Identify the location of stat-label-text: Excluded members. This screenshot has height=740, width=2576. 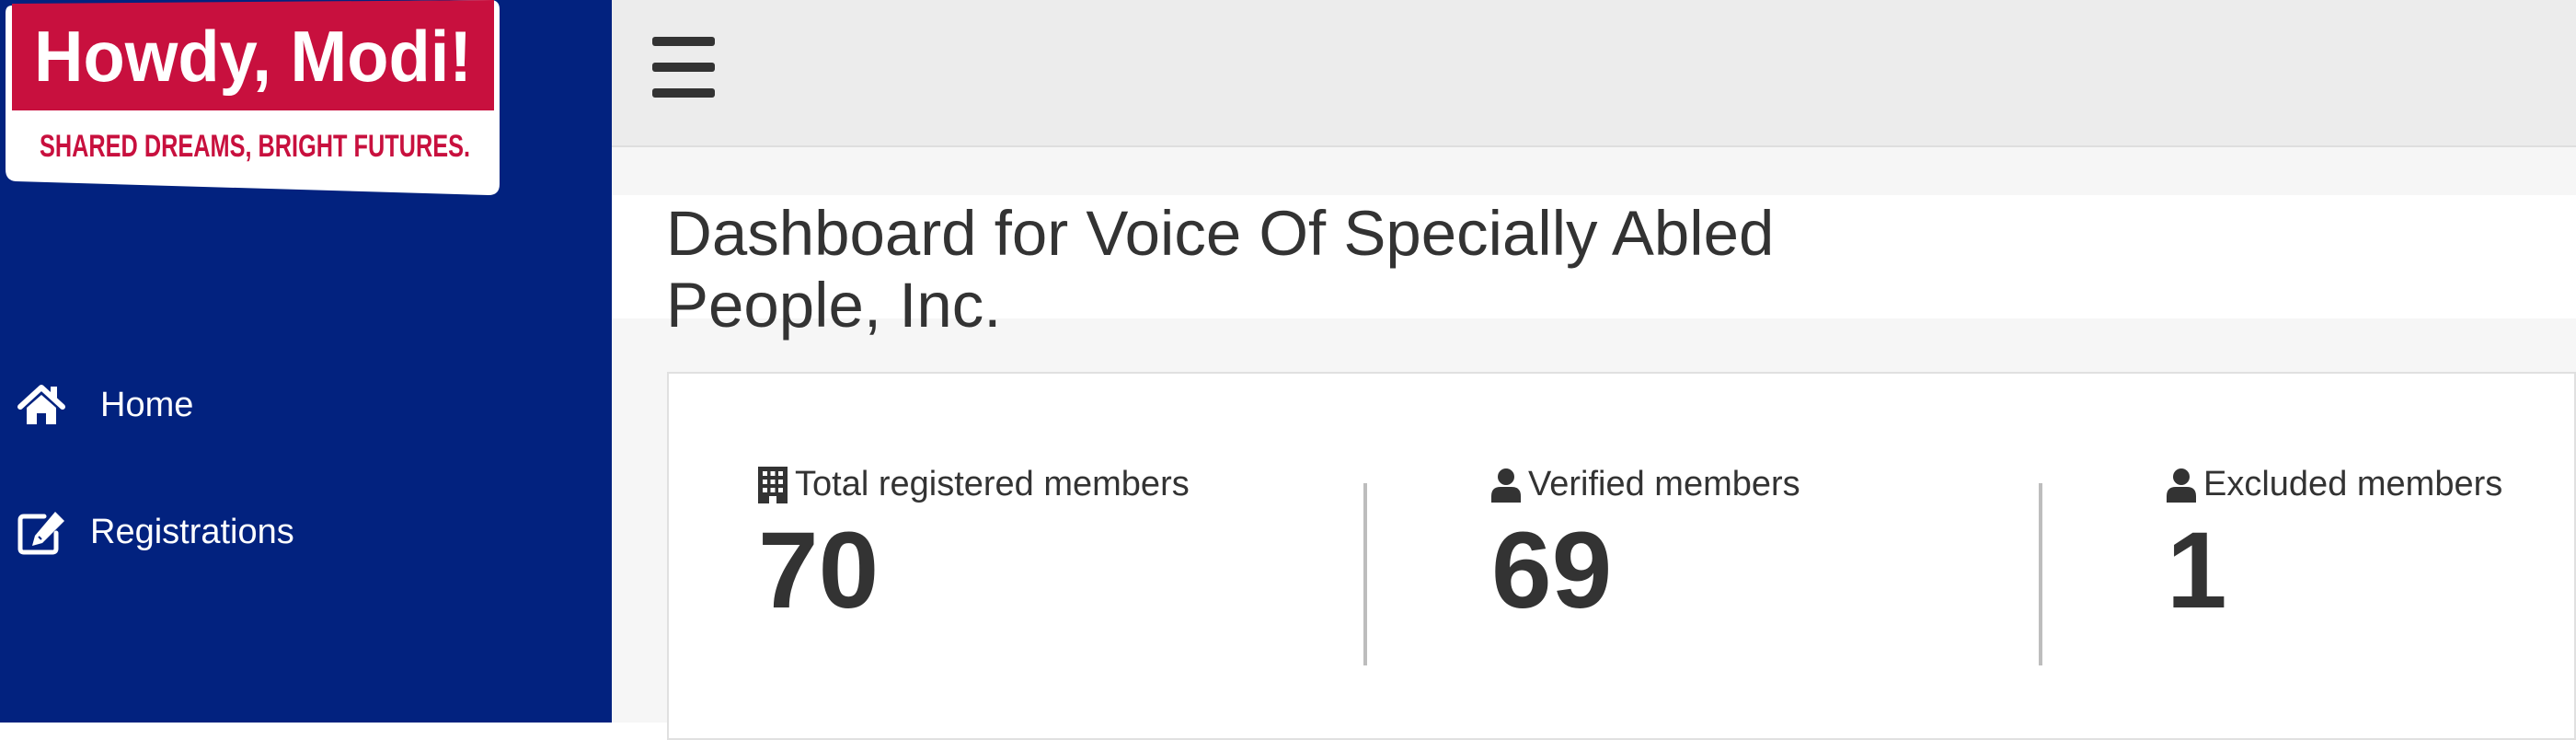
(2353, 484).